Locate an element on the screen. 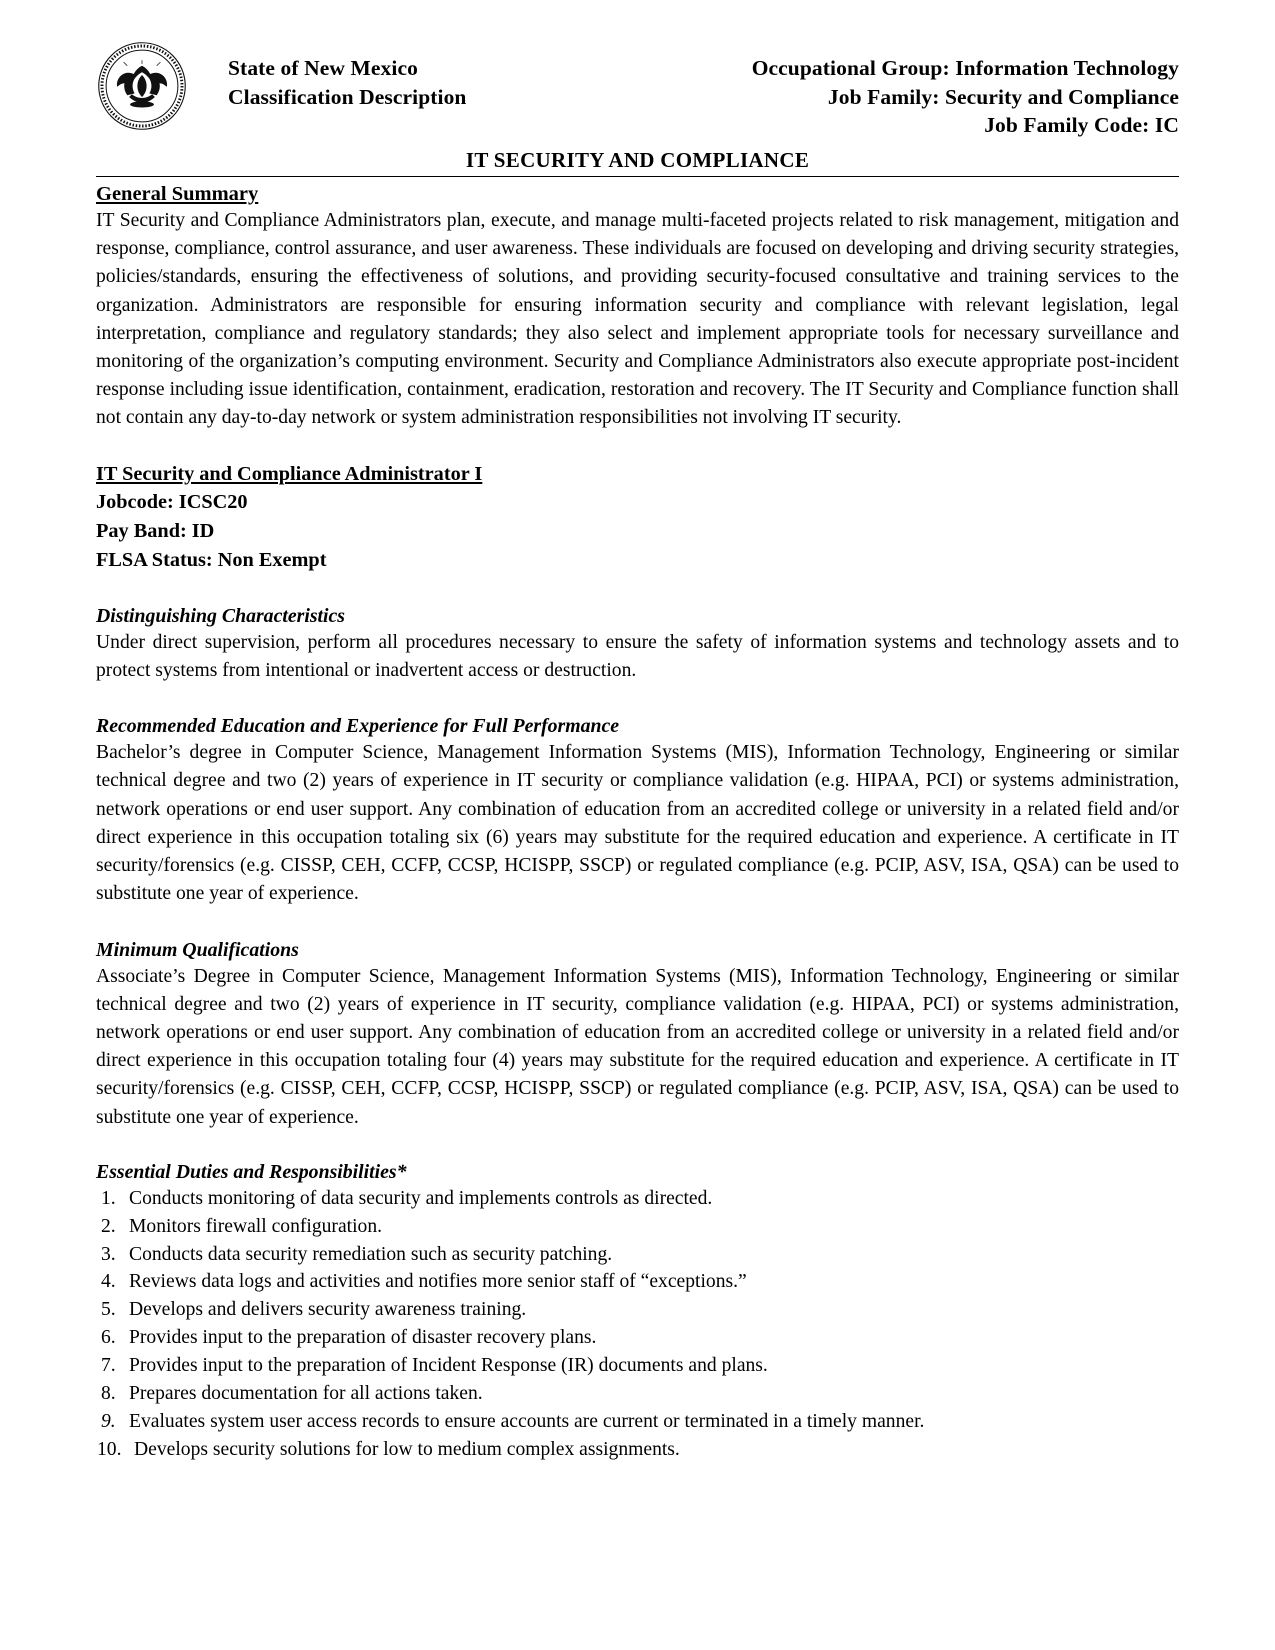  jobcode: Jobcode: ICSC20 is located at coordinates (172, 502).